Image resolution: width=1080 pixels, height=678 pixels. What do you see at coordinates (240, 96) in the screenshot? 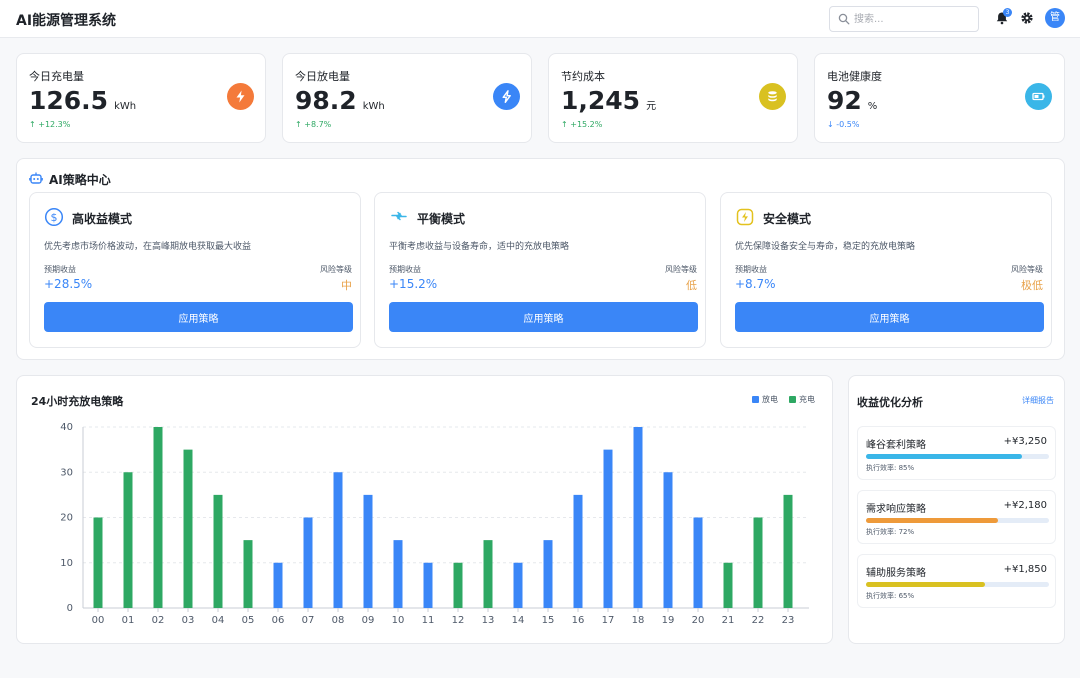
I see `bolt-icon` at bounding box center [240, 96].